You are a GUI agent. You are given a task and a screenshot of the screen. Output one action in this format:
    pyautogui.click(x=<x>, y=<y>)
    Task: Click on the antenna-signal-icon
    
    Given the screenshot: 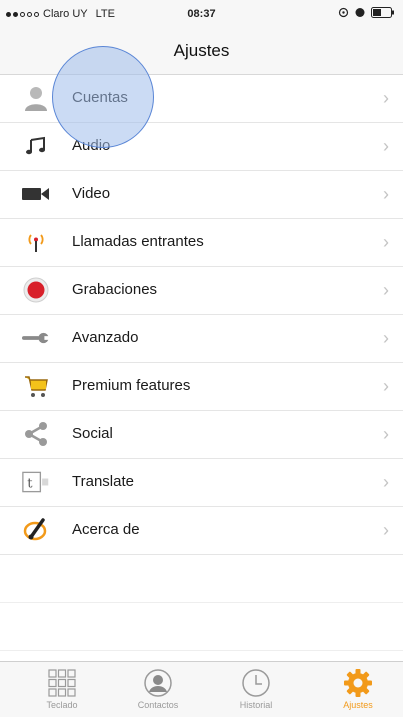 What is the action you would take?
    pyautogui.click(x=36, y=242)
    